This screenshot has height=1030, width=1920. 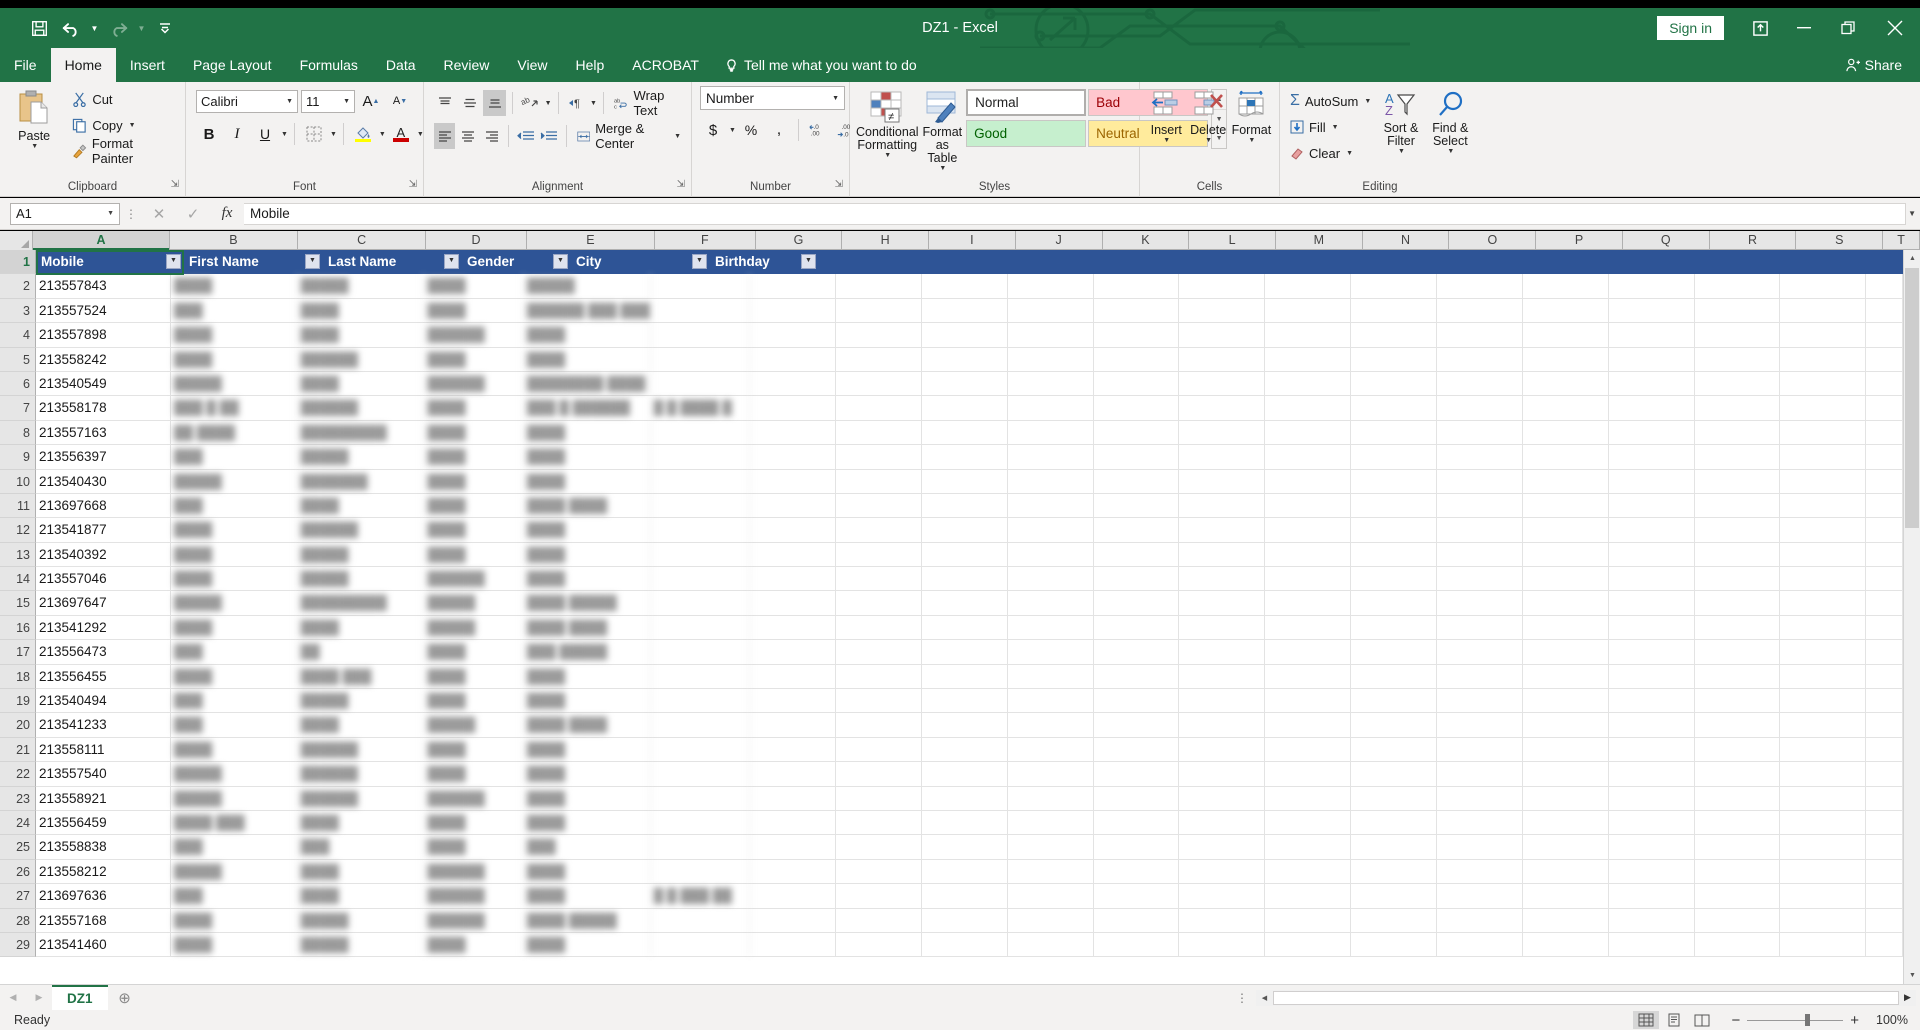 What do you see at coordinates (474, 432) in the screenshot?
I see `cell-D8: ████` at bounding box center [474, 432].